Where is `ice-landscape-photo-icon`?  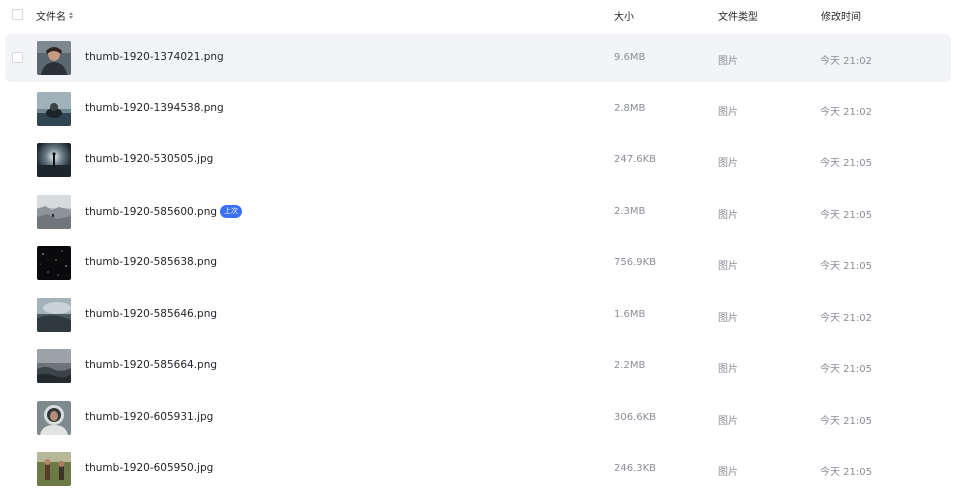
ice-landscape-photo-icon is located at coordinates (54, 212).